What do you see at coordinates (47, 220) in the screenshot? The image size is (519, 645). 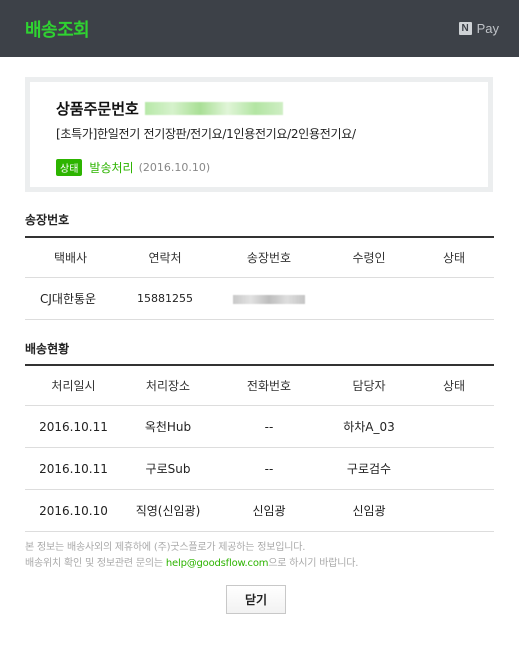 I see `invoice-section-title: 송장번호` at bounding box center [47, 220].